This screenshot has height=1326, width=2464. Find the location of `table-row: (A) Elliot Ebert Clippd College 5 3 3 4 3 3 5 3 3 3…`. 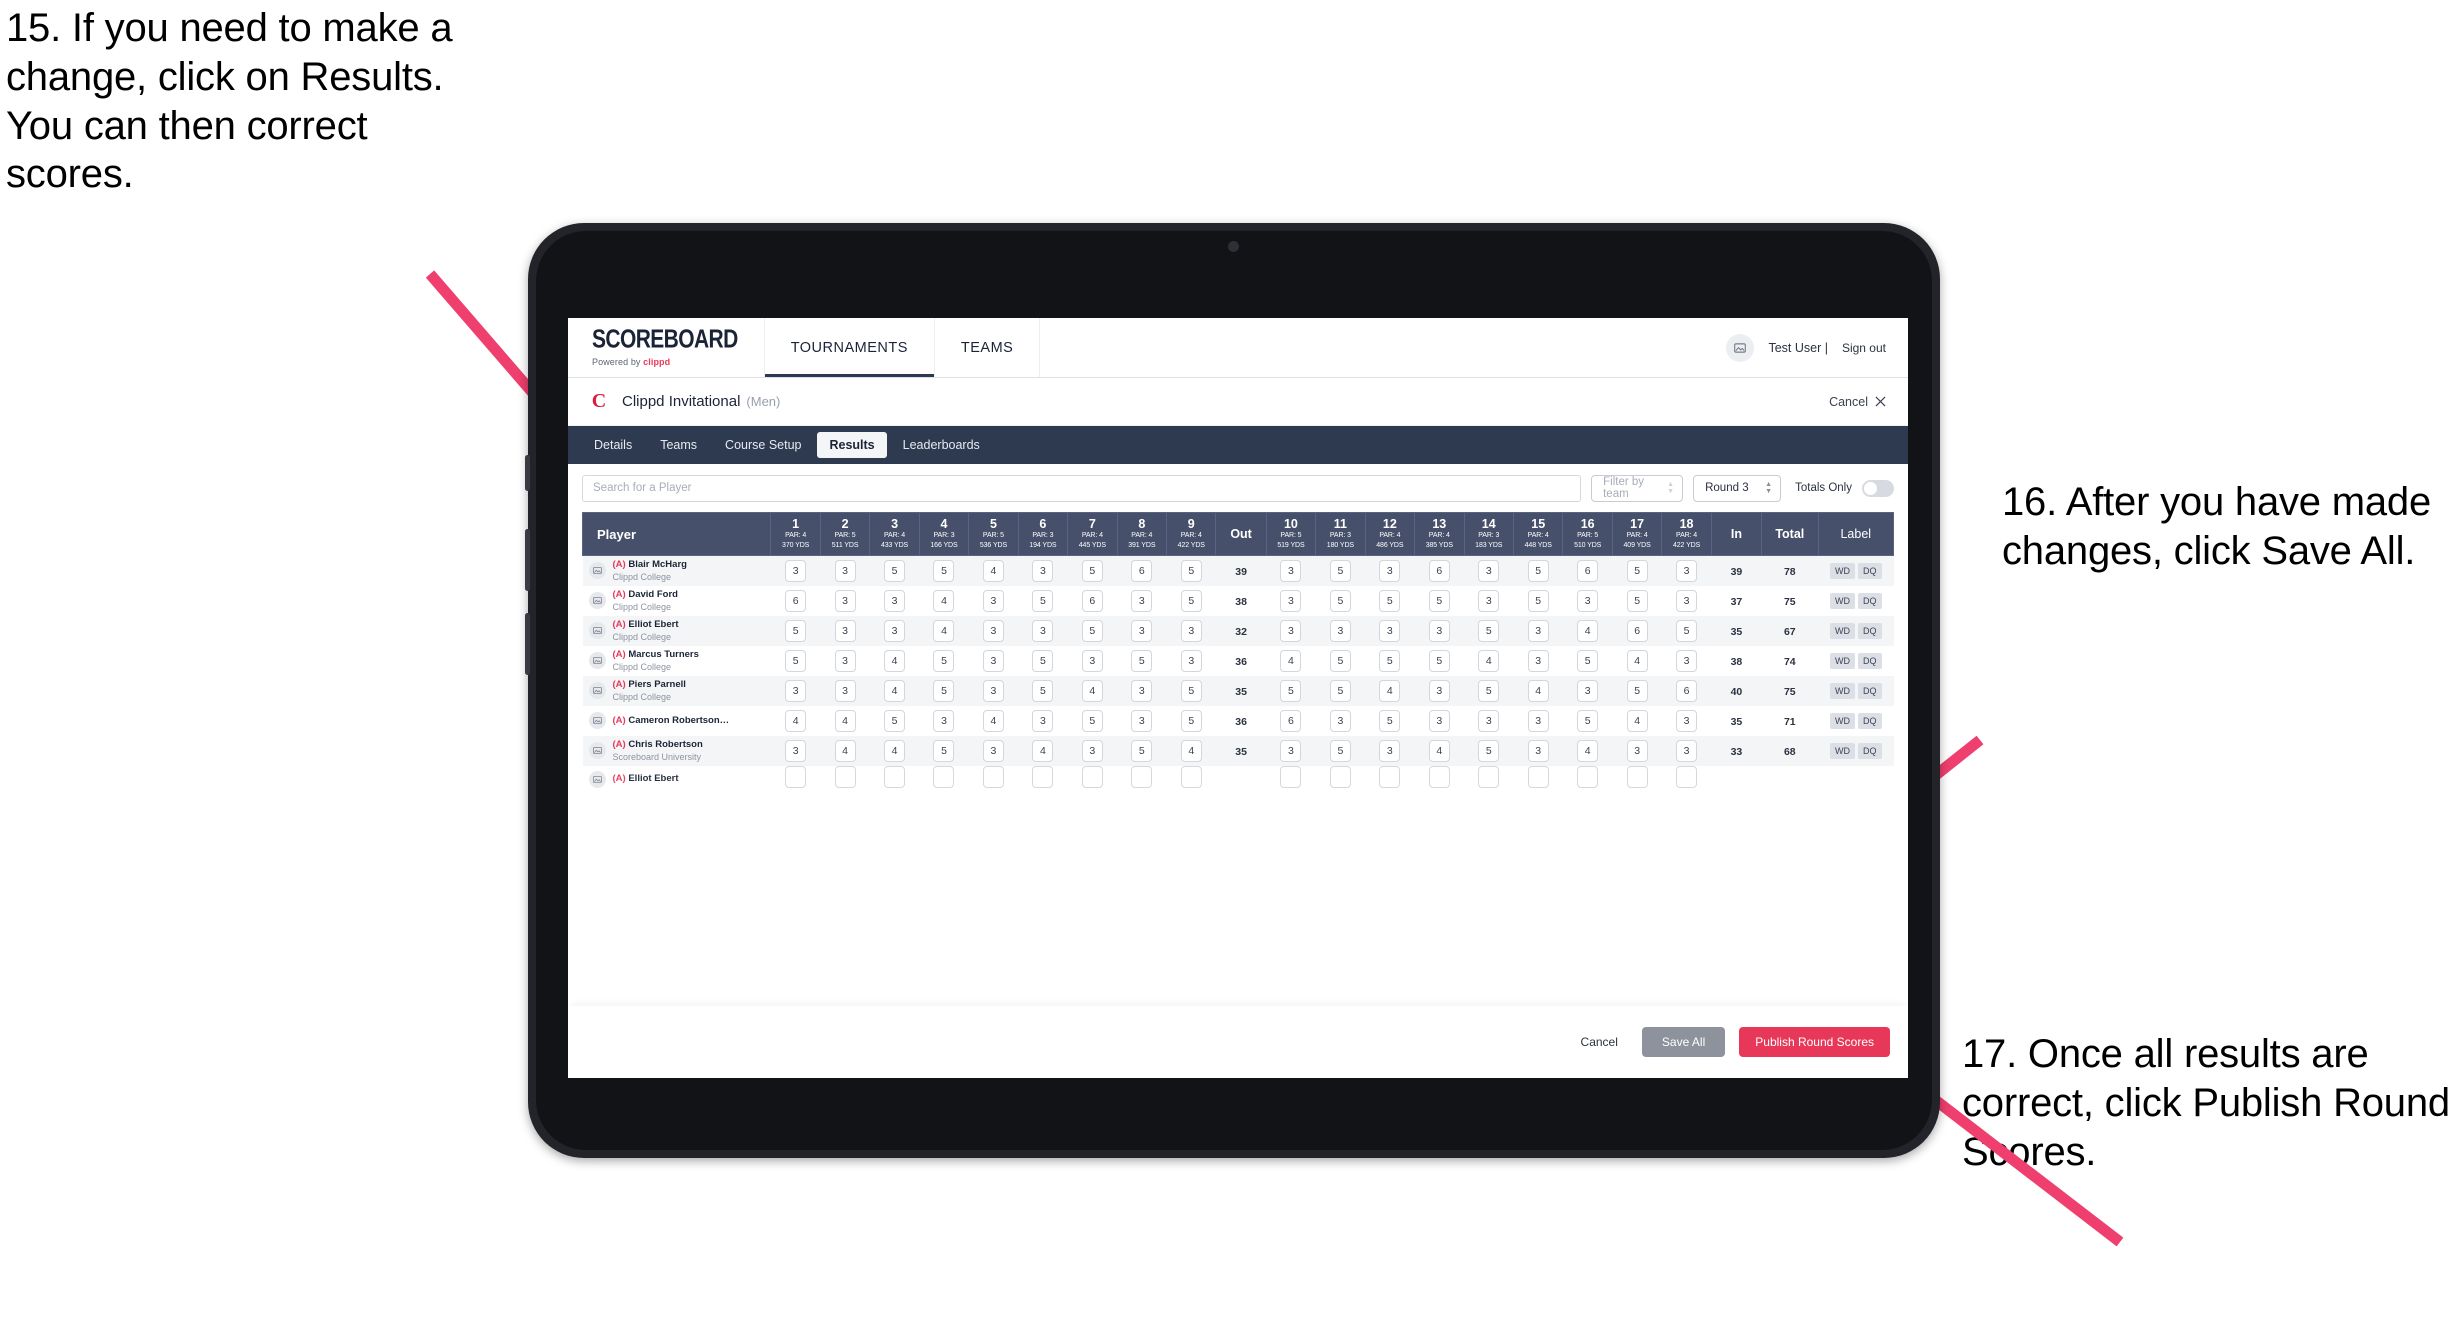

table-row: (A) Elliot Ebert Clippd College 5 3 3 4 3 3 5 3 3 3… is located at coordinates (1238, 630).